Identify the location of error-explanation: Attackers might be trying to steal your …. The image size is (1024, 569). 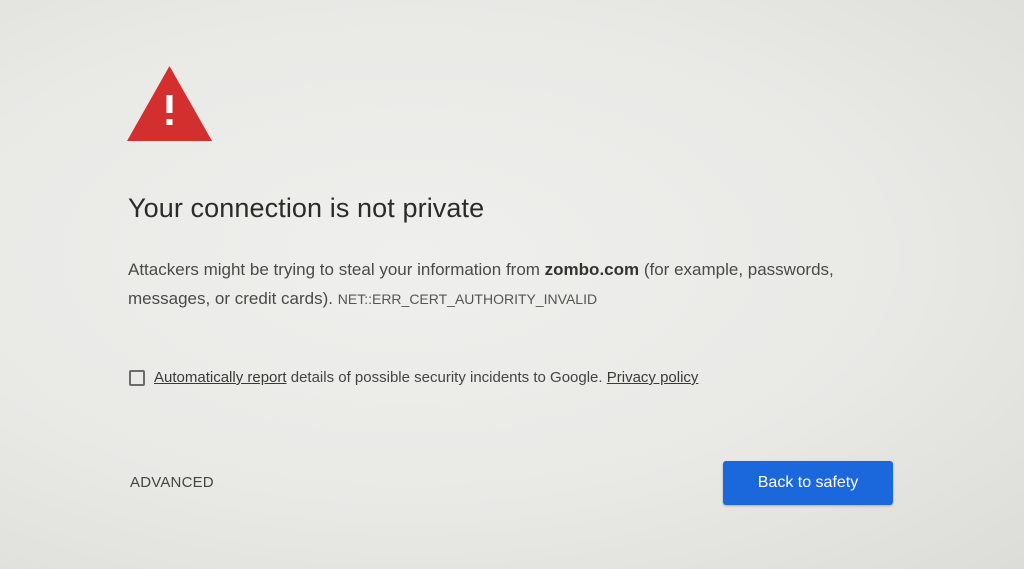
(508, 284).